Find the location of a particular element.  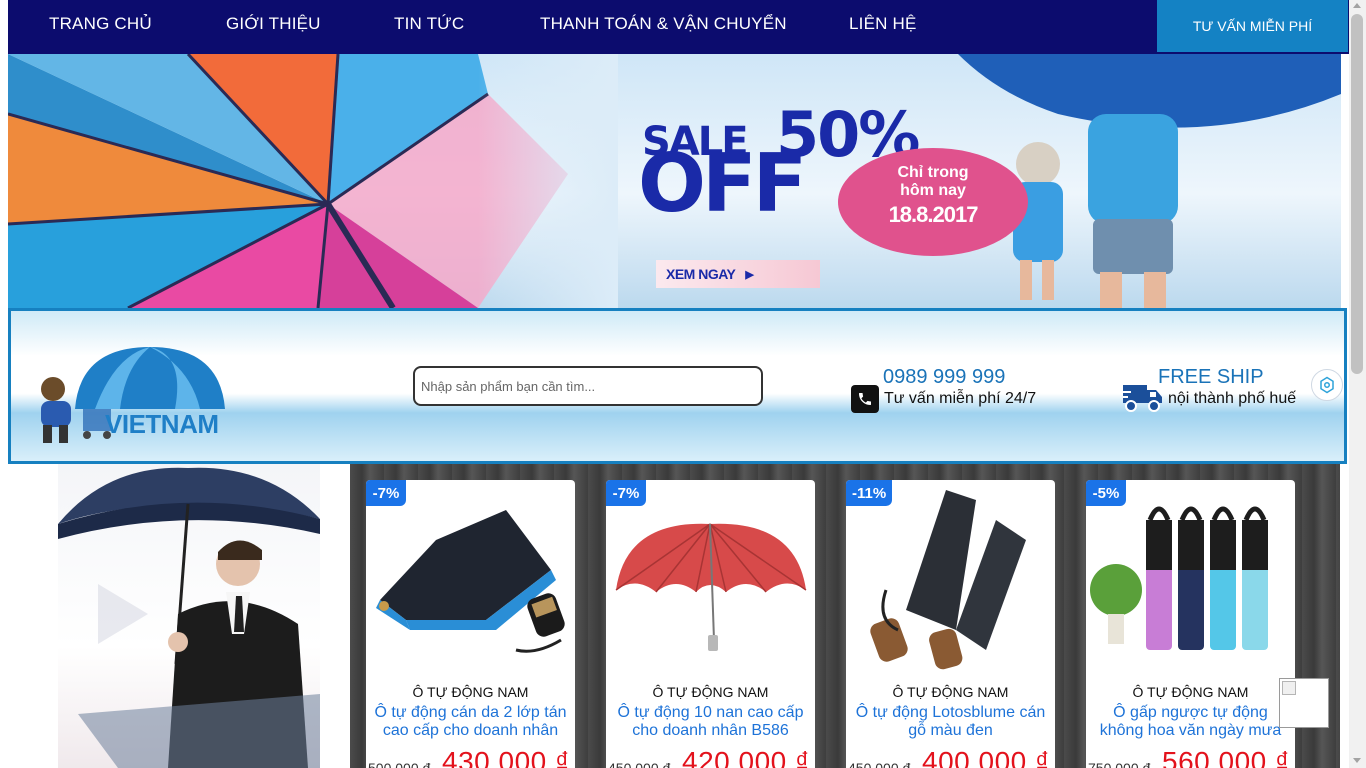

product-new-price: 430.000 ₫ is located at coordinates (506, 757).